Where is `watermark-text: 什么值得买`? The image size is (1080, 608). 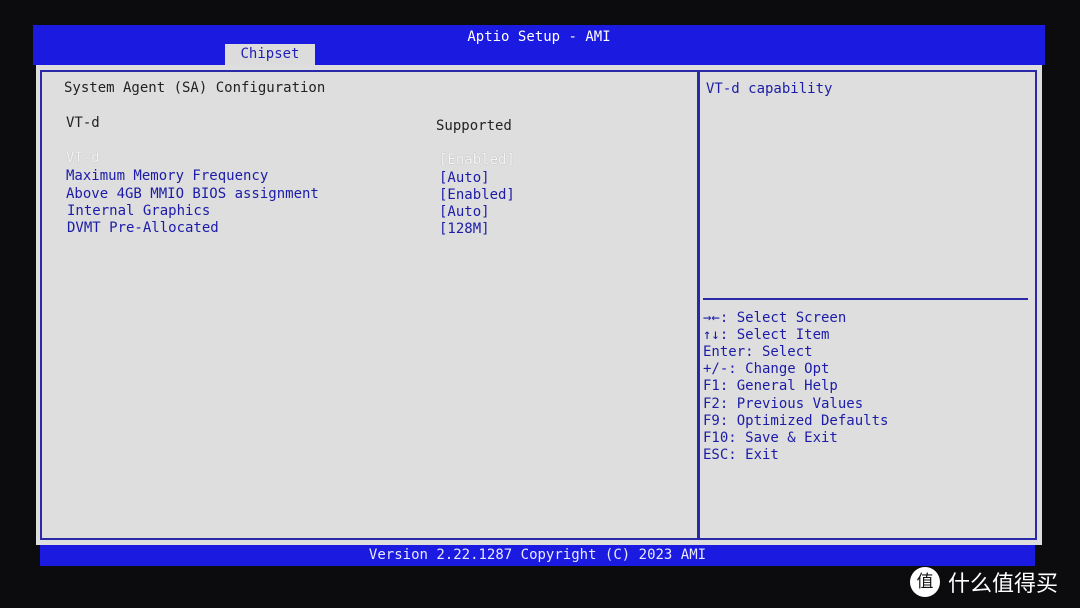
watermark-text: 什么值得买 is located at coordinates (1003, 584).